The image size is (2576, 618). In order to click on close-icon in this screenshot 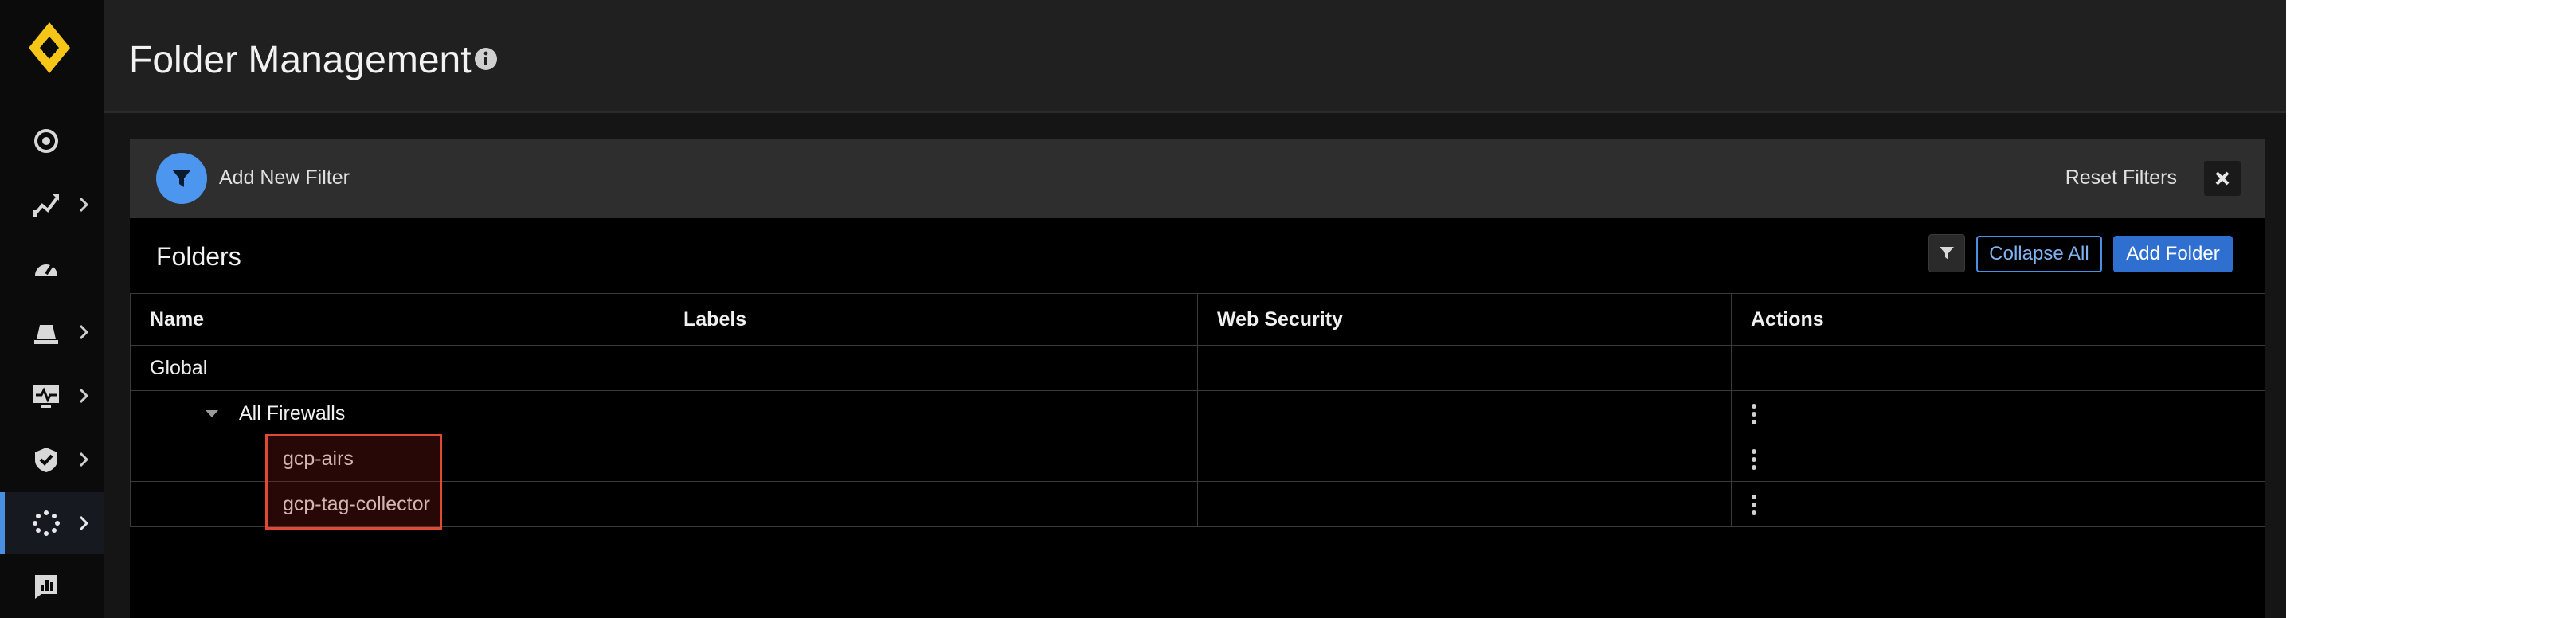, I will do `click(2222, 178)`.